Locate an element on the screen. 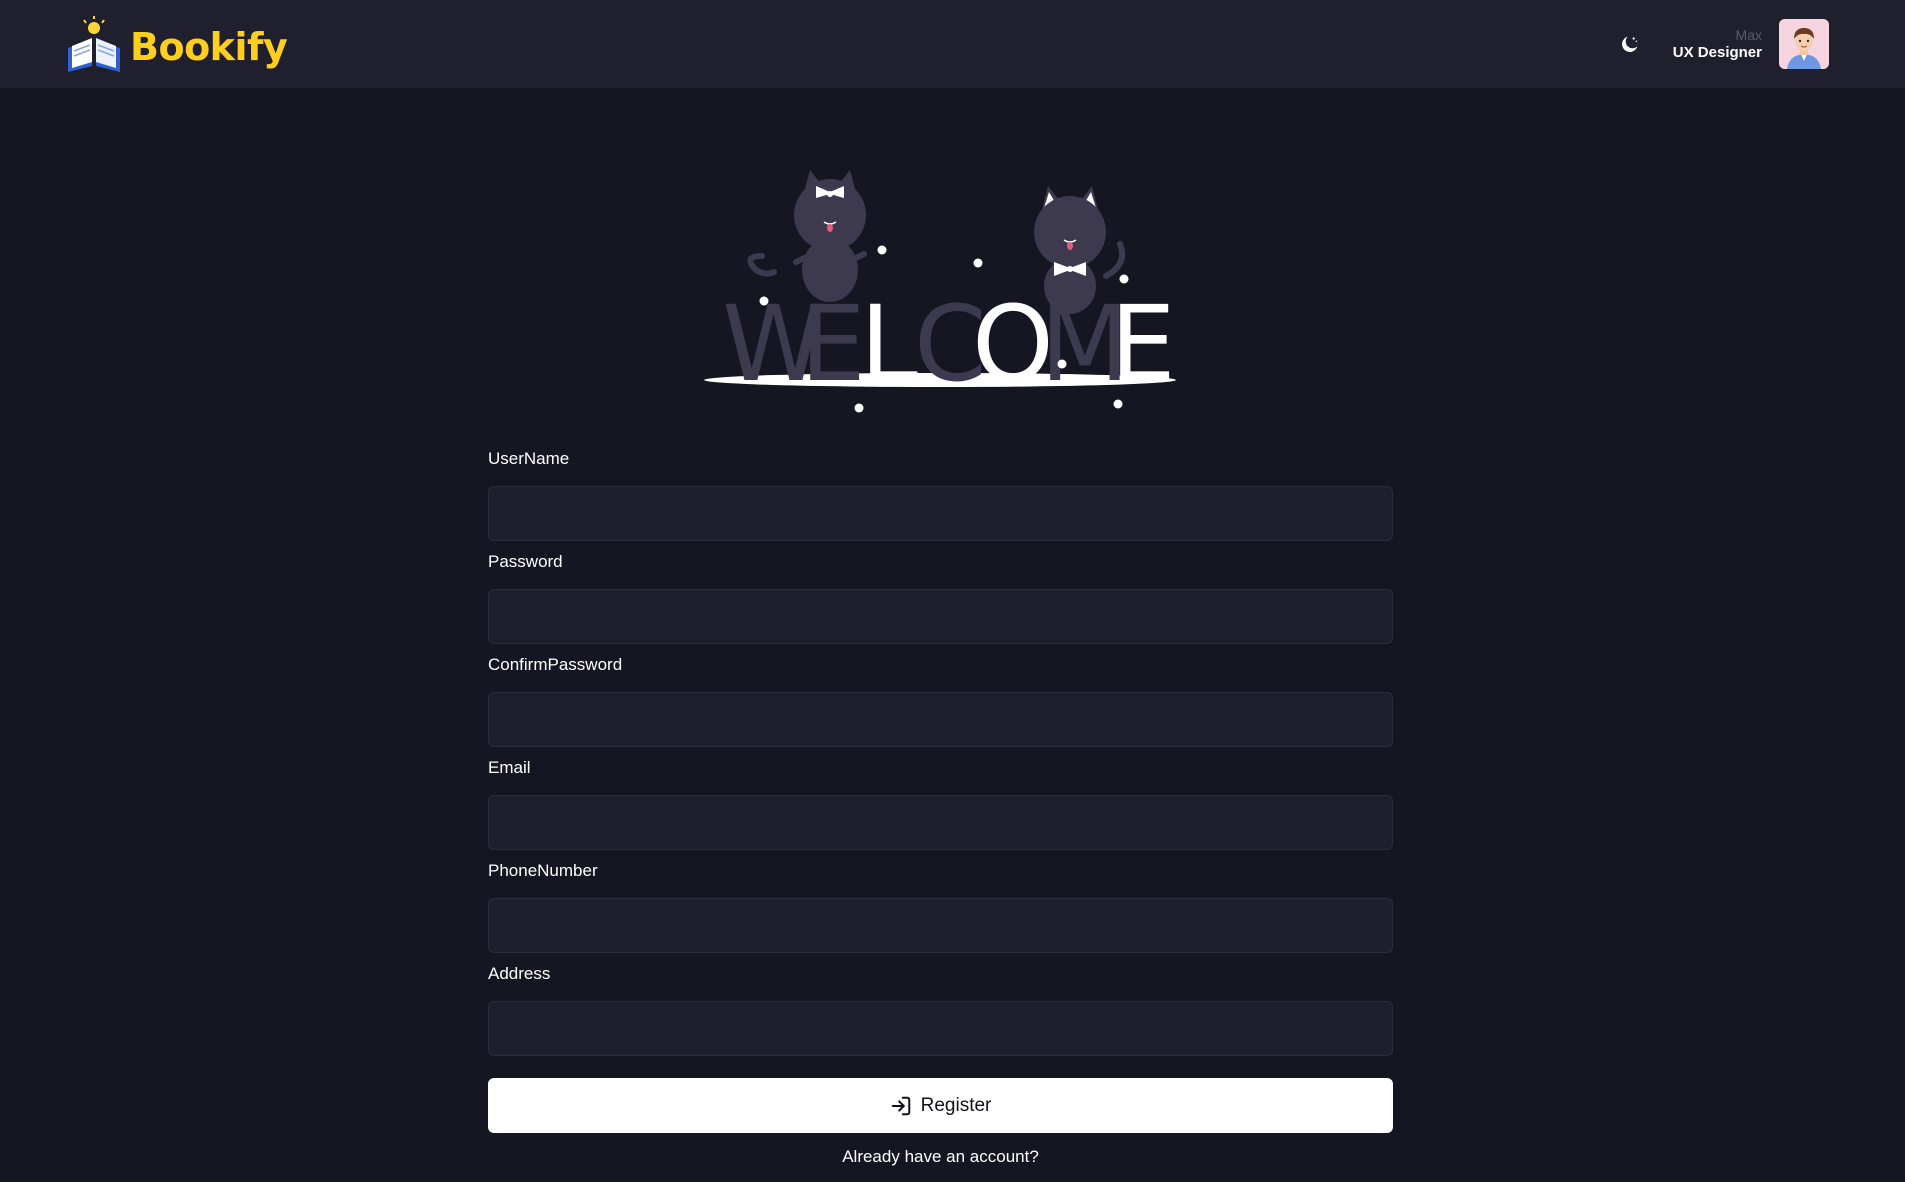  confirm-password-input is located at coordinates (940, 719).